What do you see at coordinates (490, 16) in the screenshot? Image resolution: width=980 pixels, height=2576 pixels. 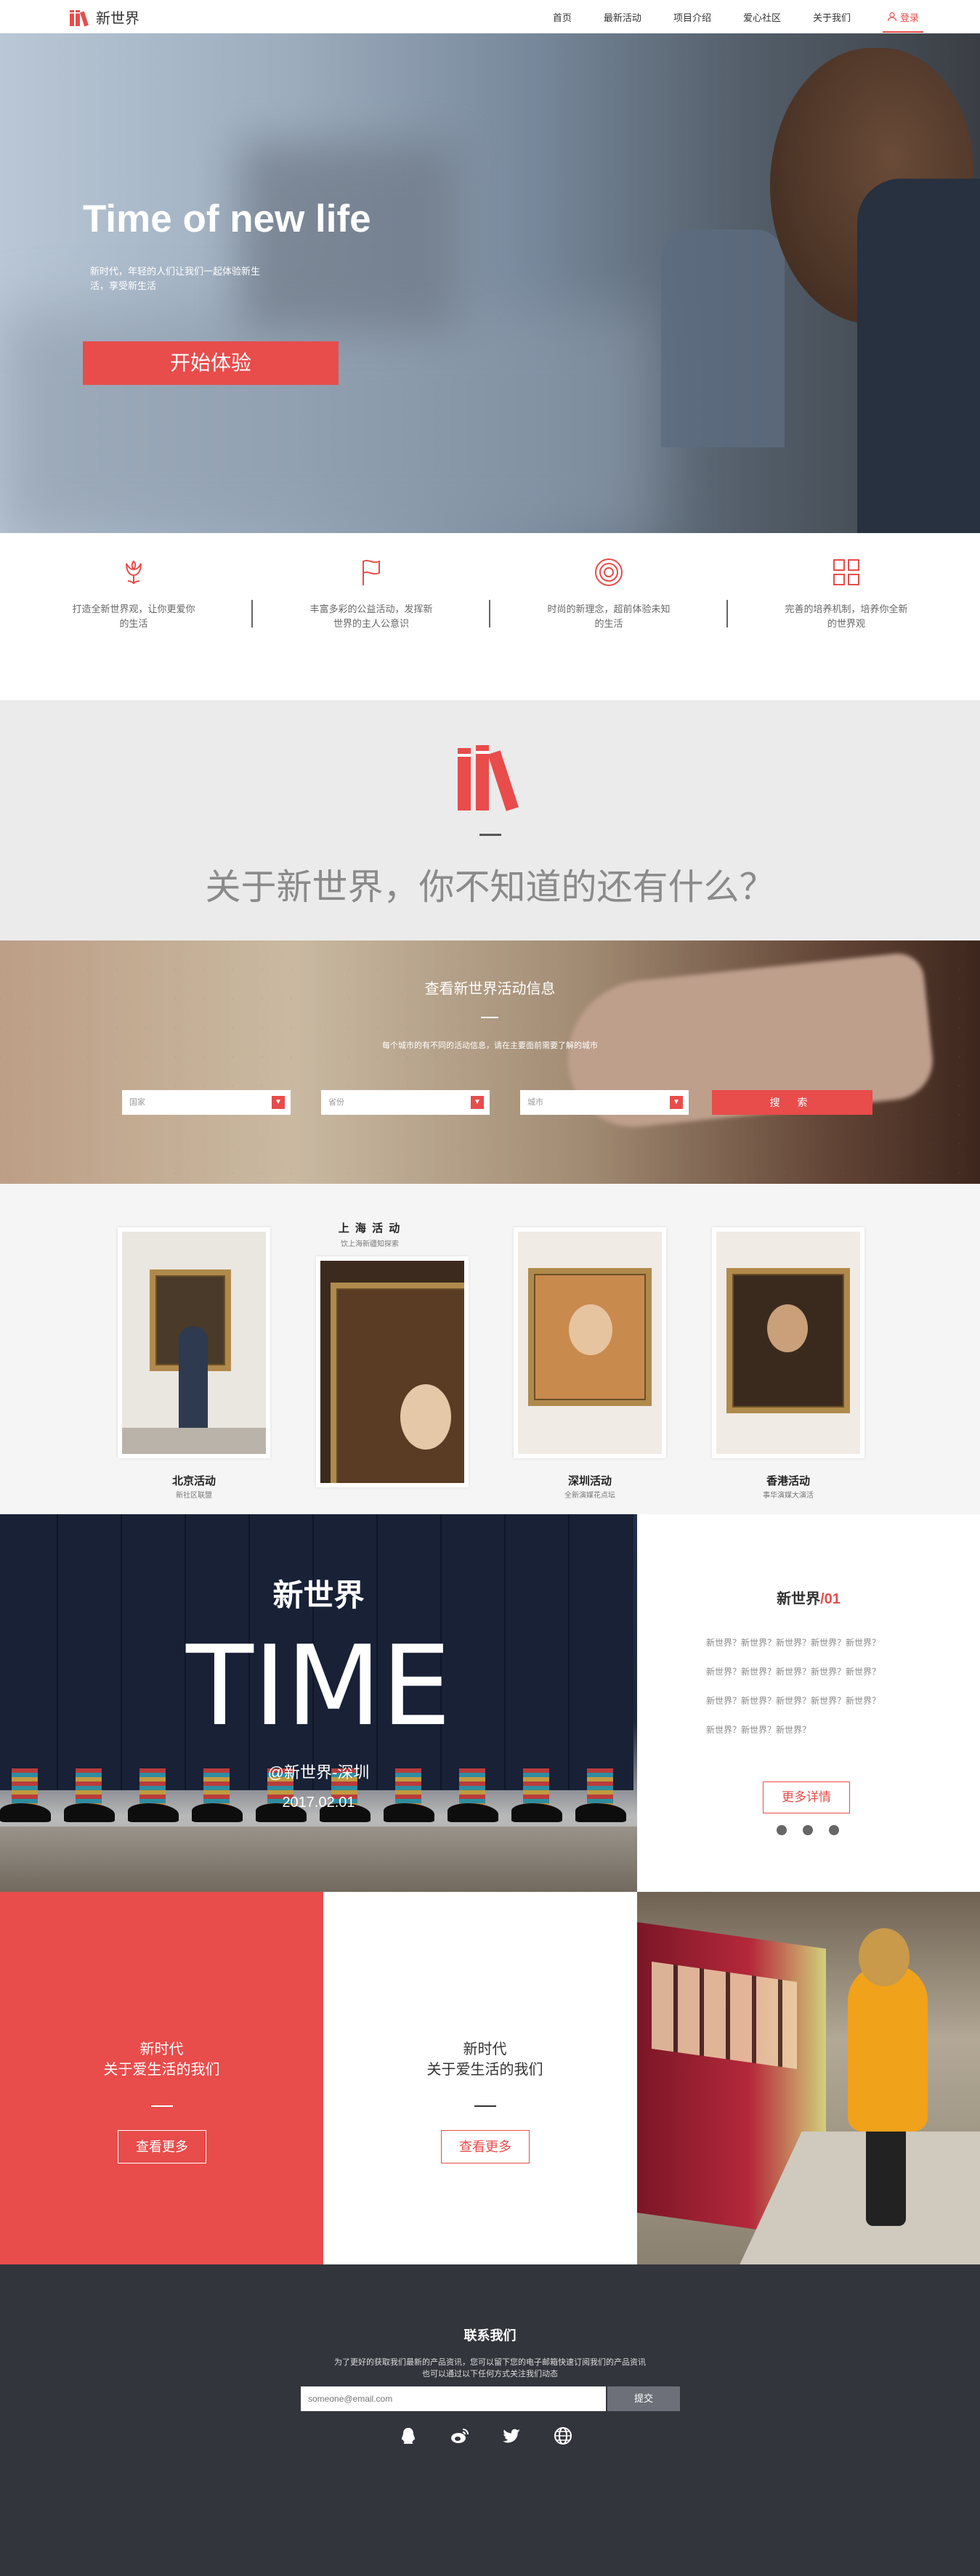 I see `top-navbar: 新世界 首页 最新活动 项目介绍 爱心社区 关于我们 登录` at bounding box center [490, 16].